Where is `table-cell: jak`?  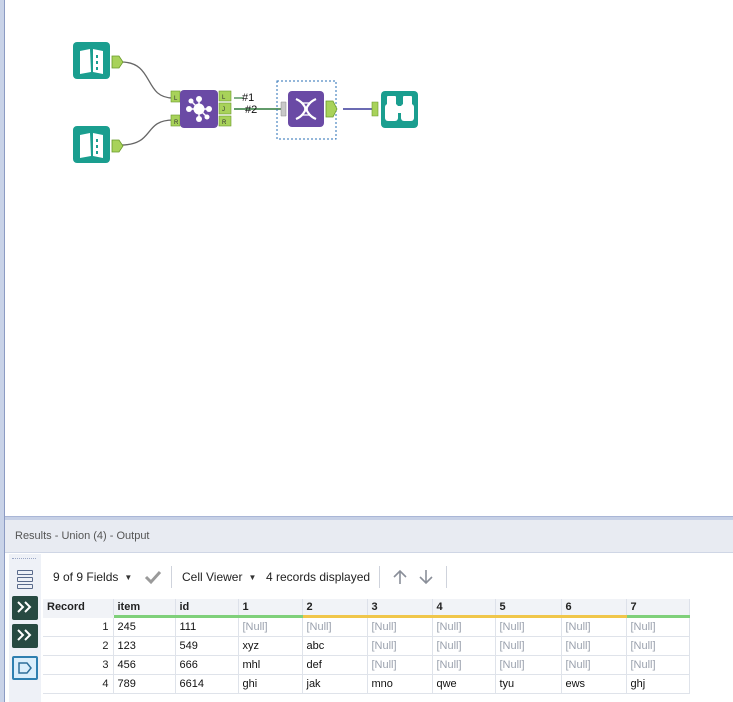
table-cell: jak is located at coordinates (334, 683).